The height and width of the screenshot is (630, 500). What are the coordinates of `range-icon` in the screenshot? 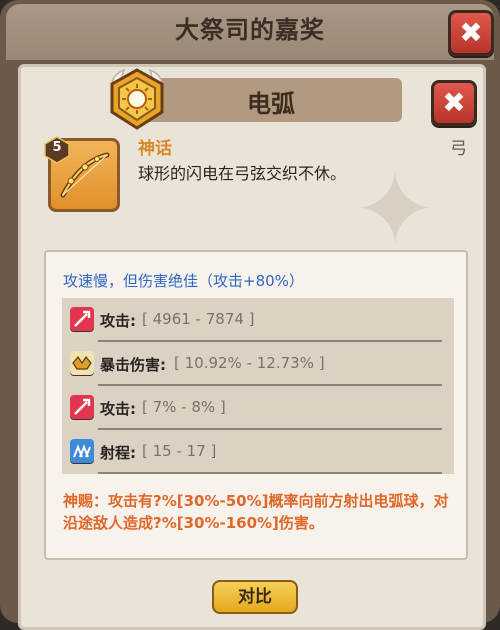 It's located at (82, 451).